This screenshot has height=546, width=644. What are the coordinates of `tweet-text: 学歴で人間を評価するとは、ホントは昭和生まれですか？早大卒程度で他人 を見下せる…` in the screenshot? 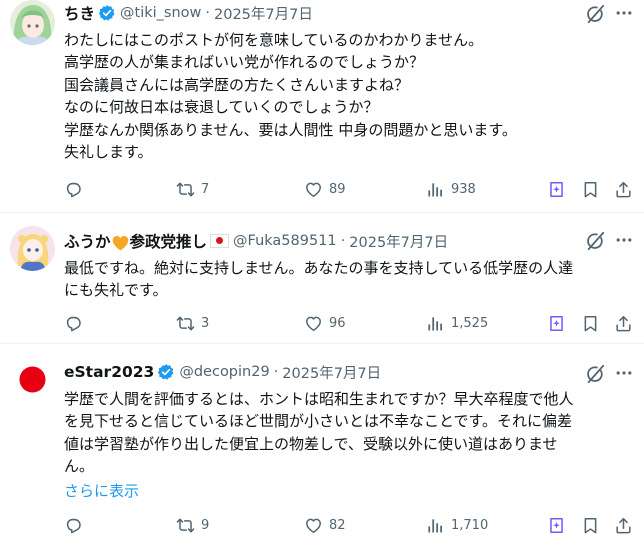 It's located at (350, 433).